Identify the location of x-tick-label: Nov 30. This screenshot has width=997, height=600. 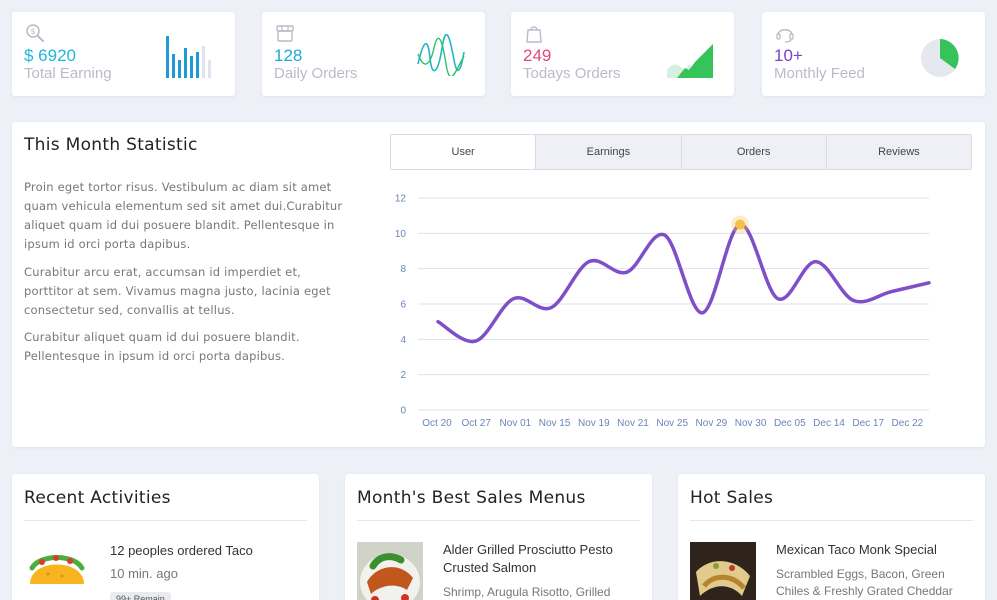
(751, 423).